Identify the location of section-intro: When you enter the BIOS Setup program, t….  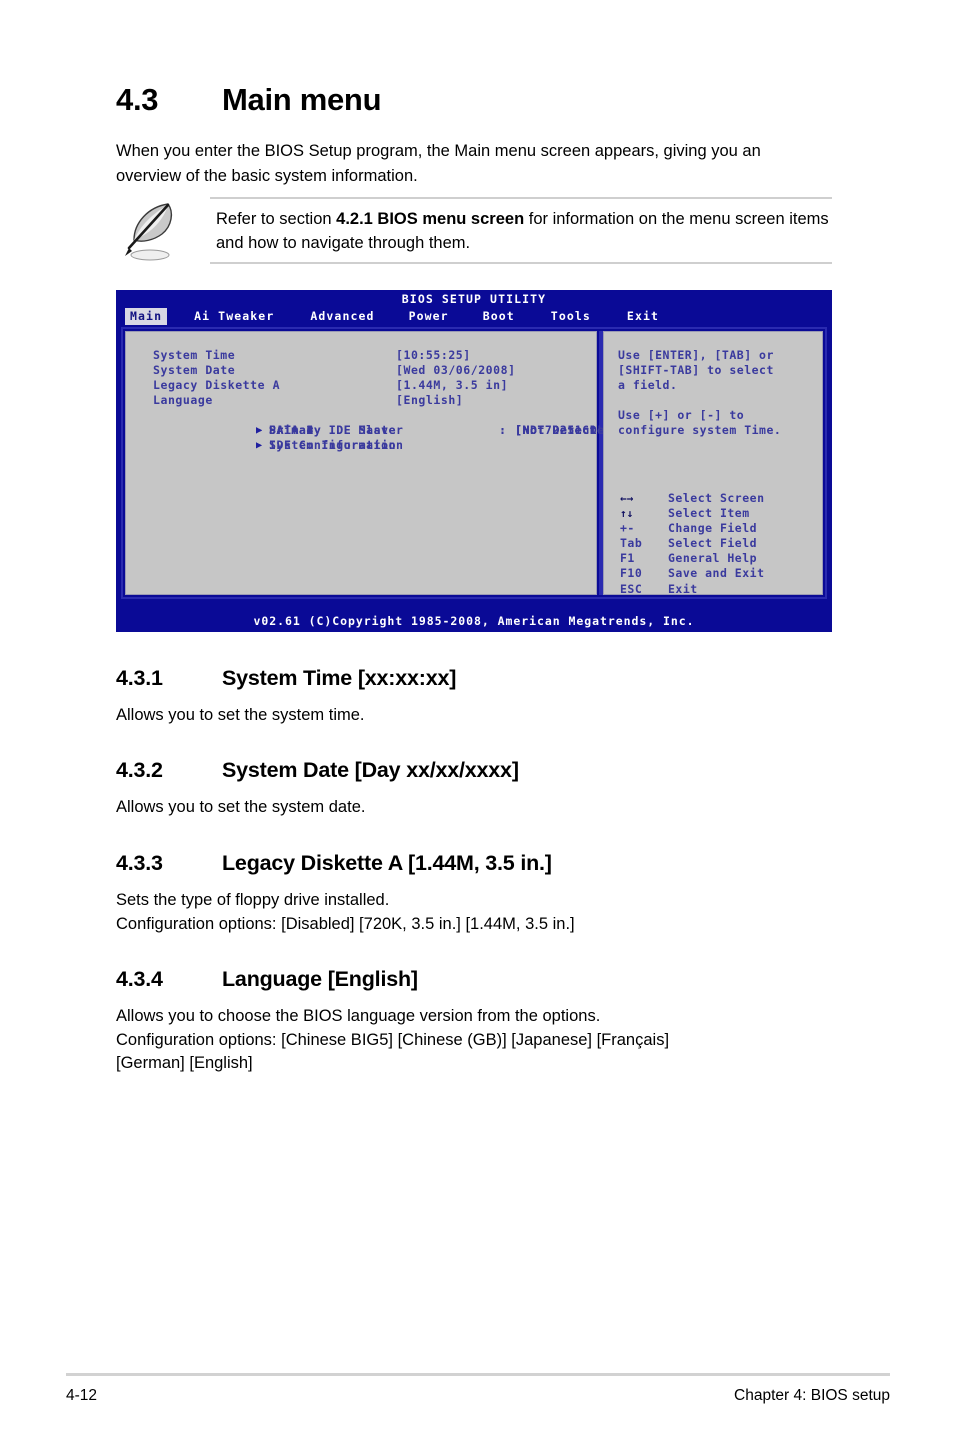
(438, 163).